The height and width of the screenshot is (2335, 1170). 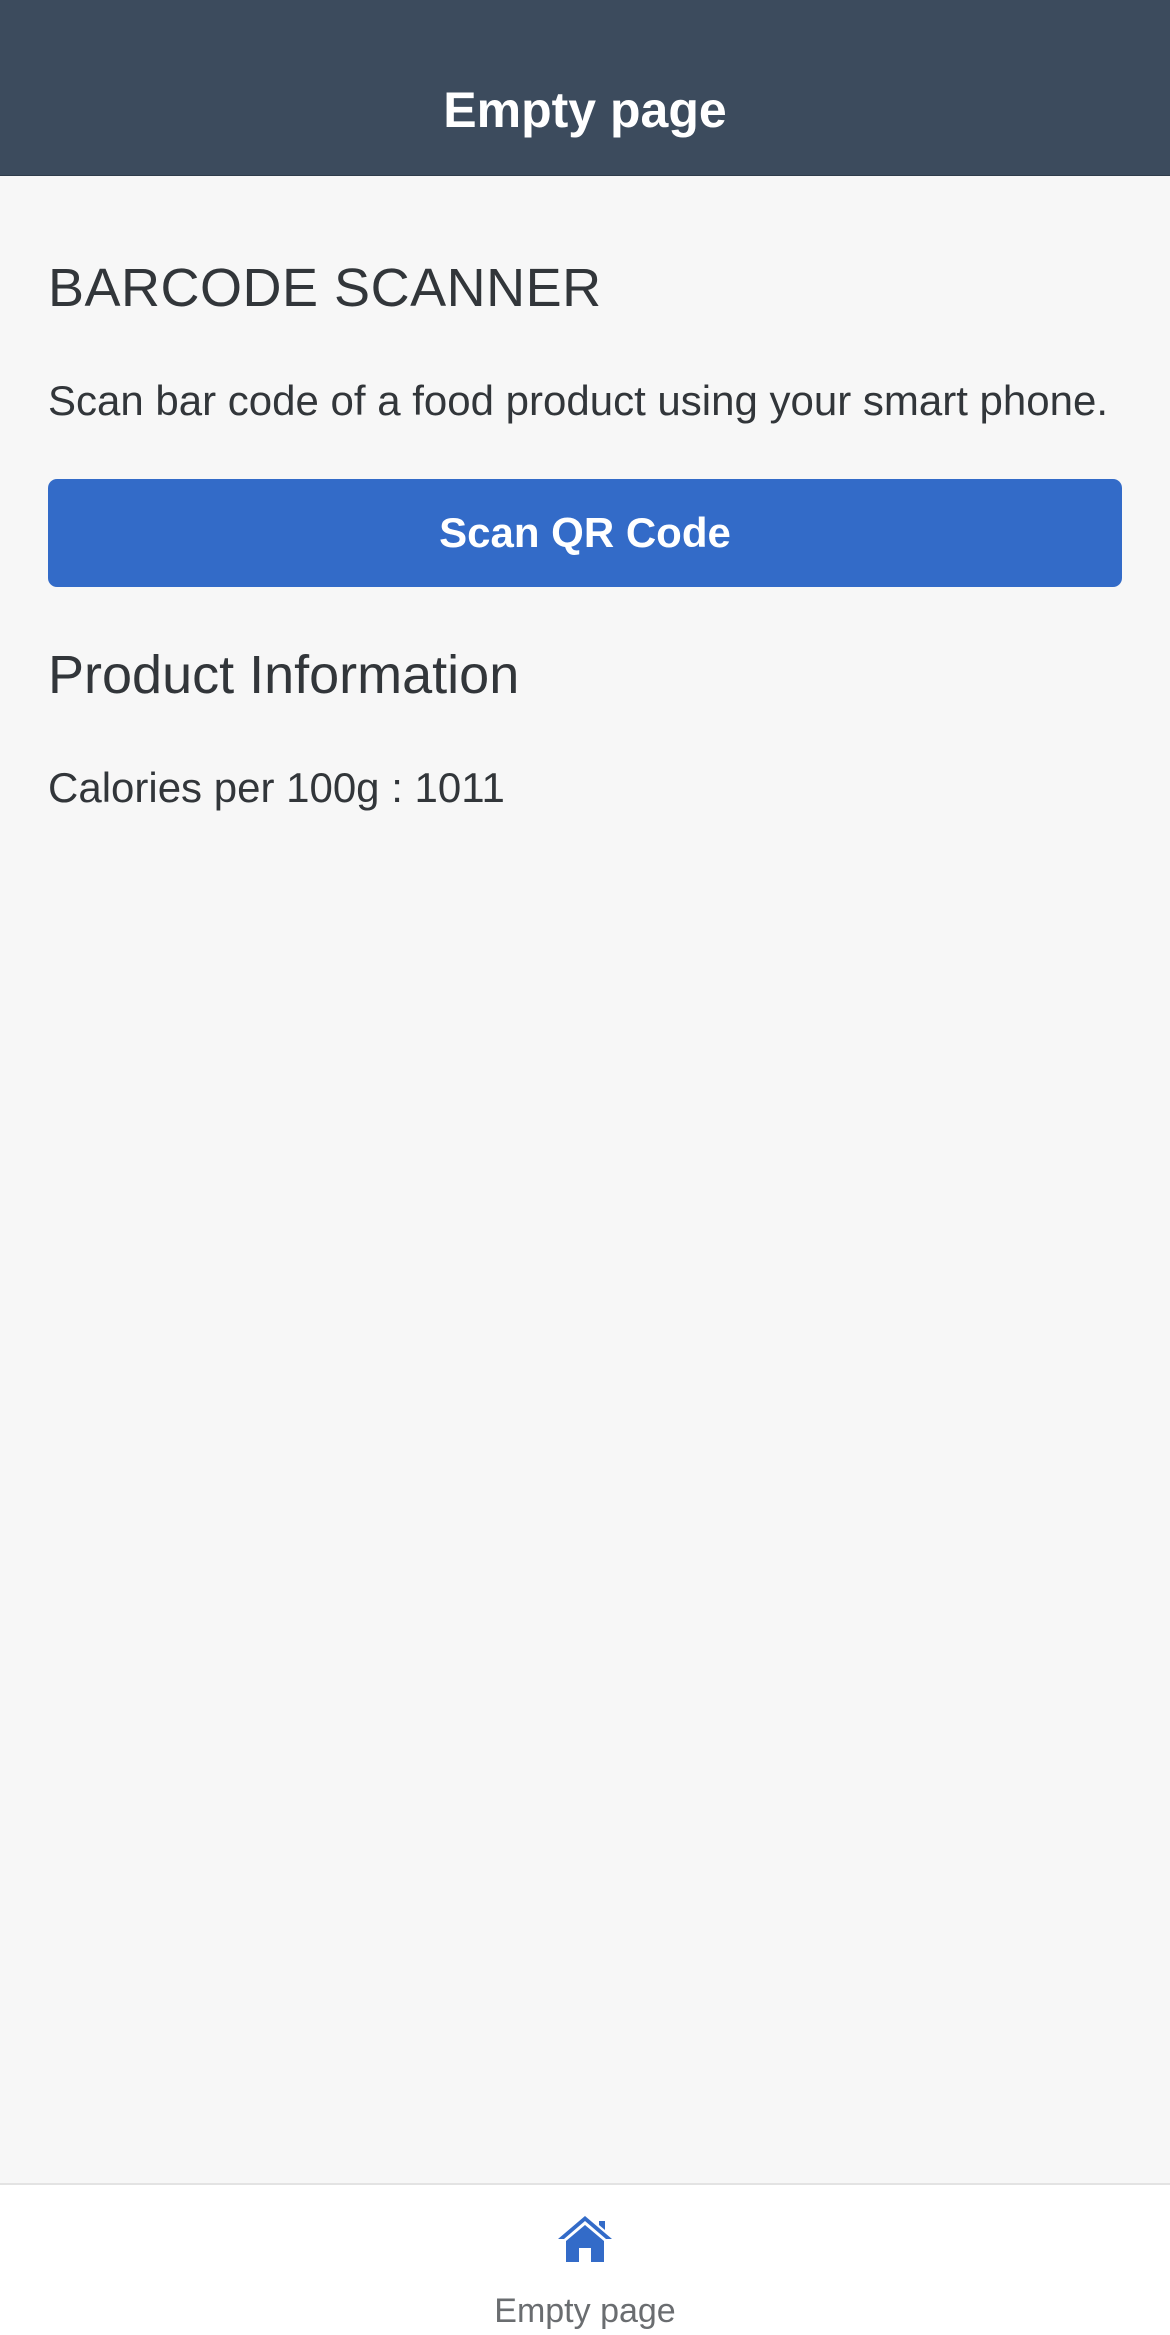 I want to click on scan-qr-code-button: Scan QR Code, so click(x=585, y=533).